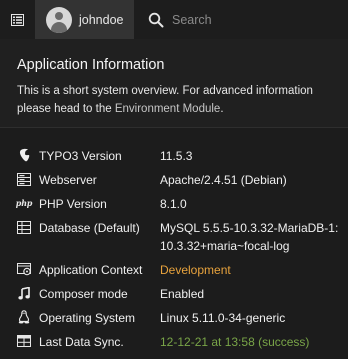  I want to click on info-row-typo3-version: TYPO3 Version 11.5.3, so click(174, 157).